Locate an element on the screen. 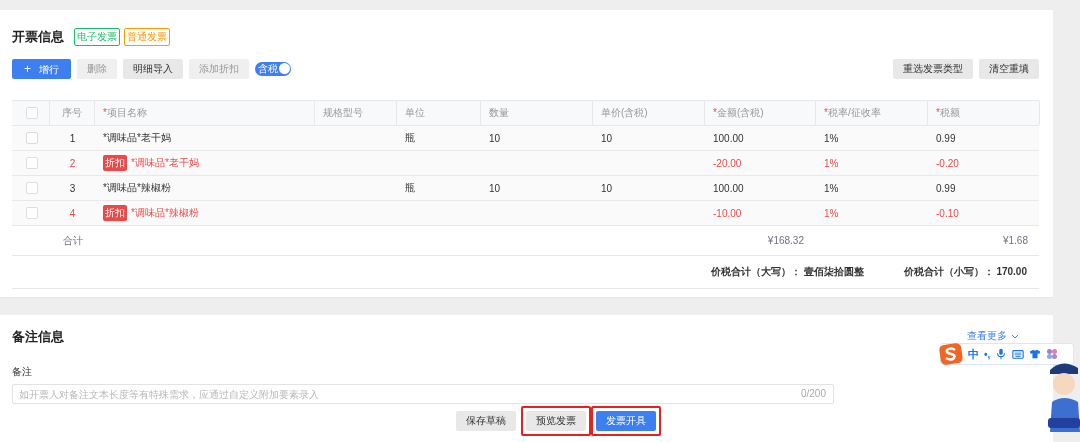 The image size is (1080, 442). column-header: 序号 is located at coordinates (72, 113).